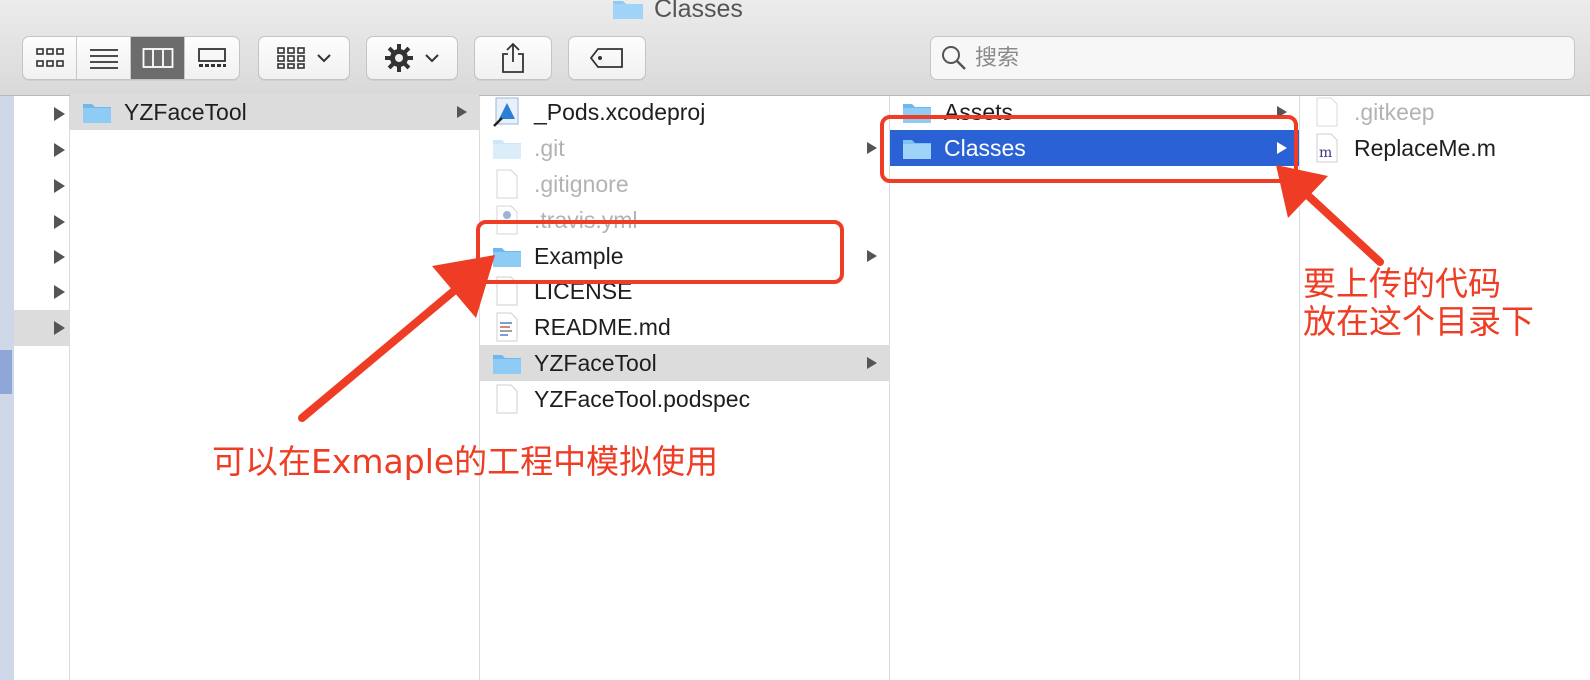 Image resolution: width=1590 pixels, height=680 pixels. What do you see at coordinates (1274, 58) in the screenshot?
I see `search-input` at bounding box center [1274, 58].